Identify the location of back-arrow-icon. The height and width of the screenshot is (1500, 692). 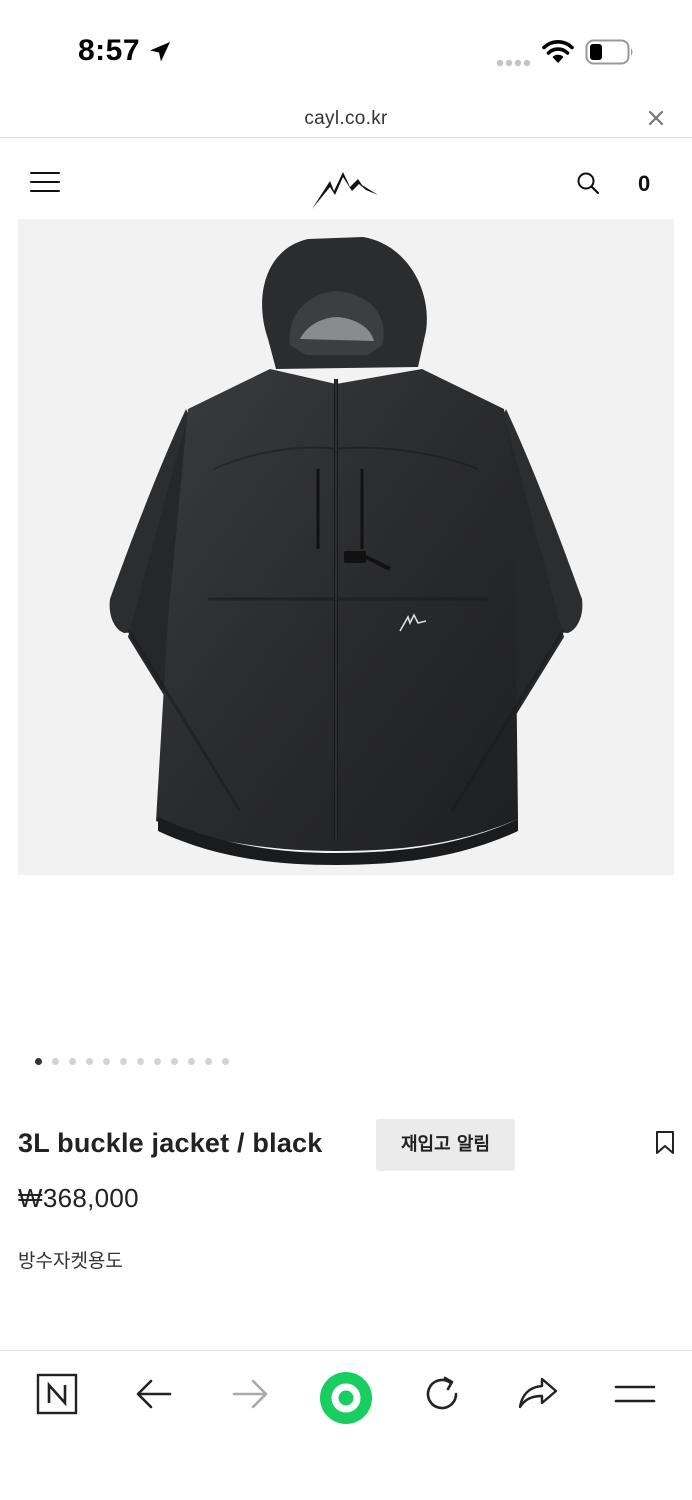
(154, 1396).